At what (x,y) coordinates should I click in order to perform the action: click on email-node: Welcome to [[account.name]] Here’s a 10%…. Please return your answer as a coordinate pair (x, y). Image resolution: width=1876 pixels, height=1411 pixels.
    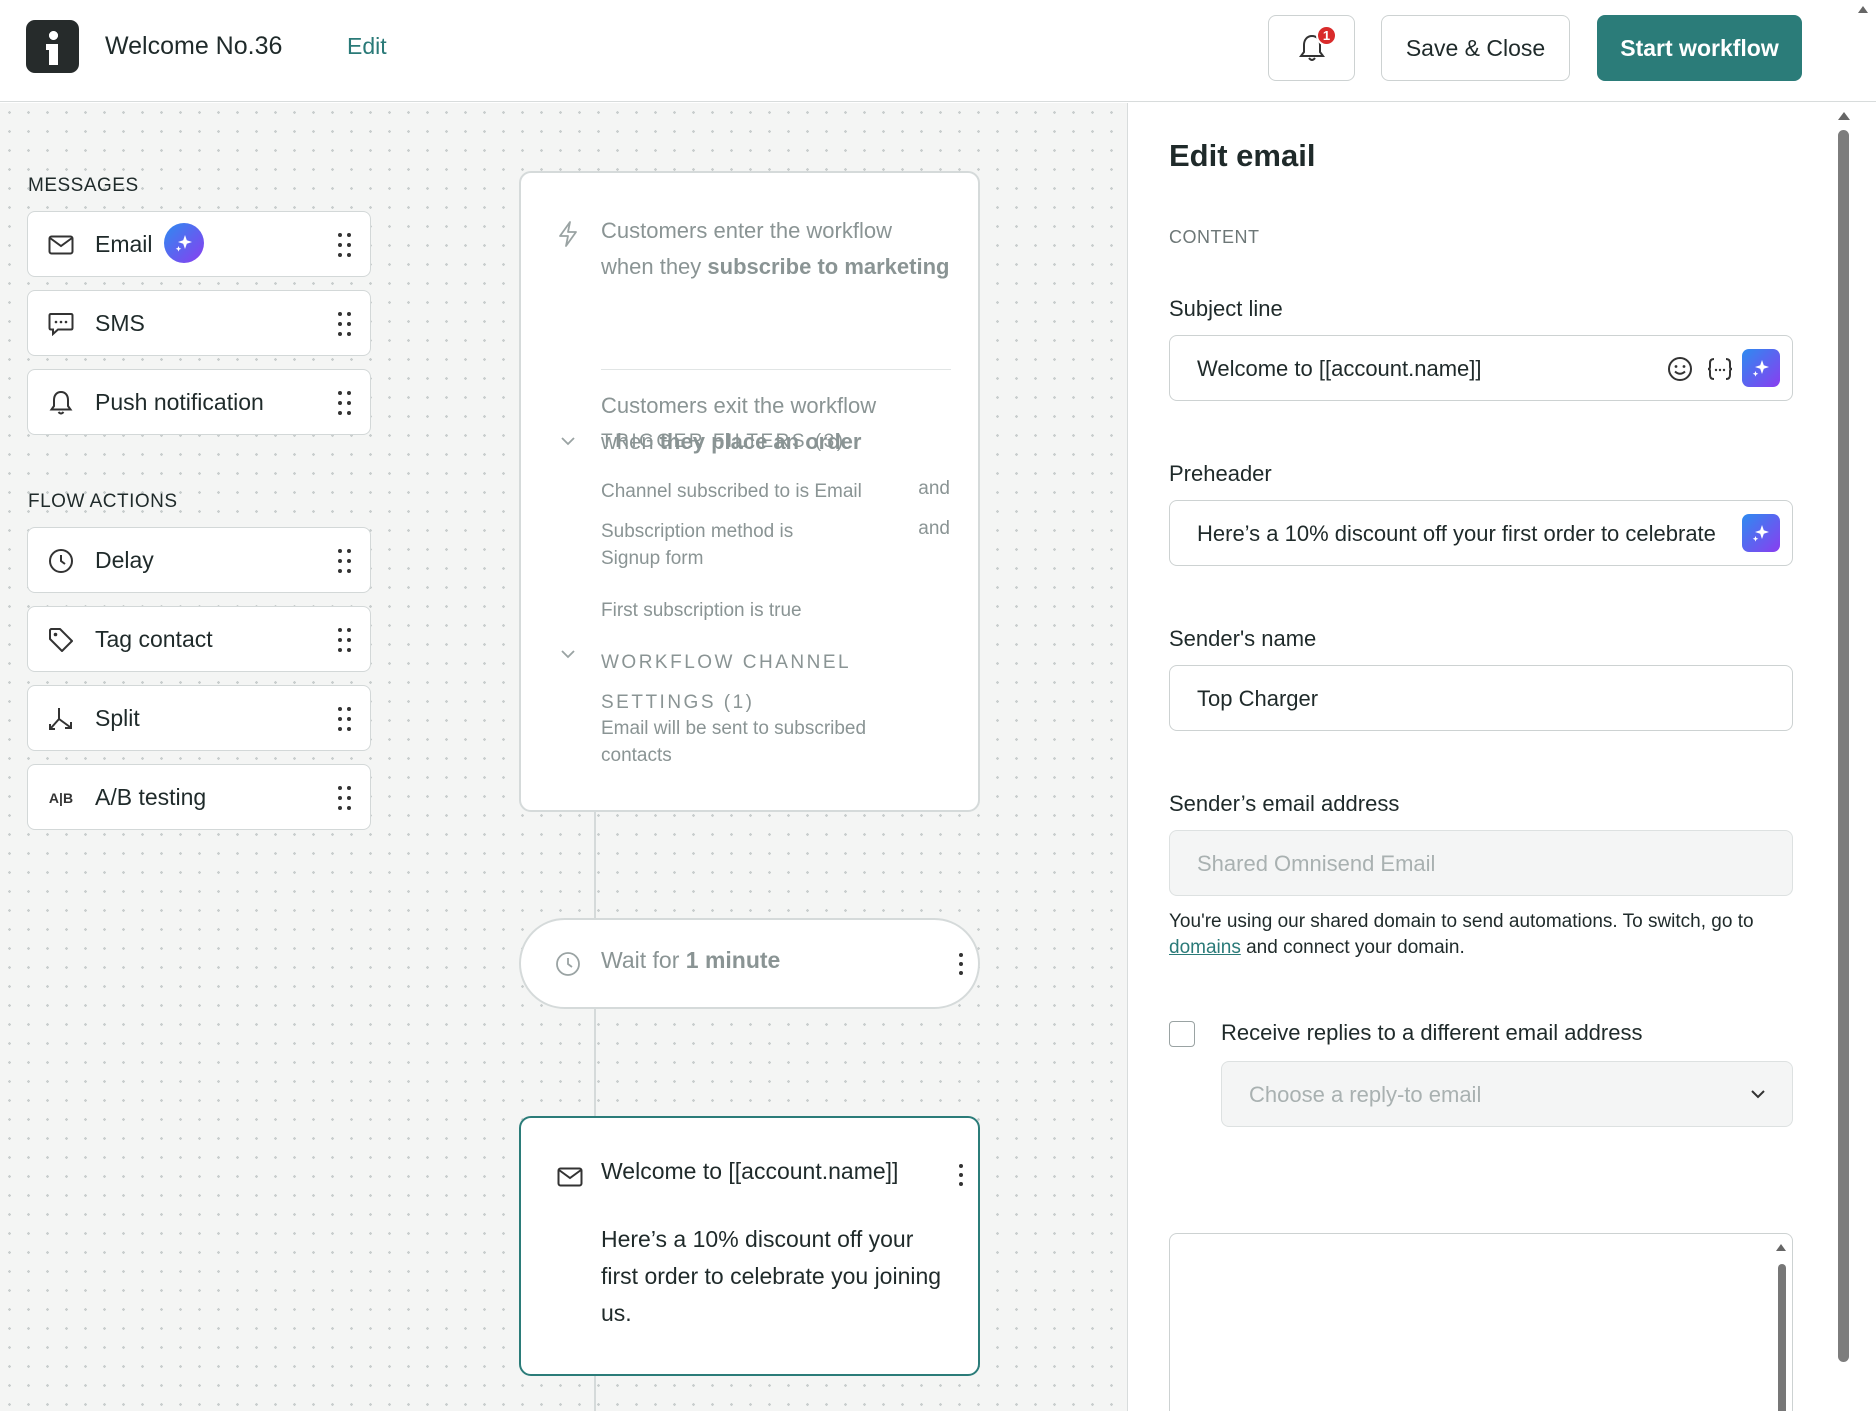
    Looking at the image, I should click on (749, 1246).